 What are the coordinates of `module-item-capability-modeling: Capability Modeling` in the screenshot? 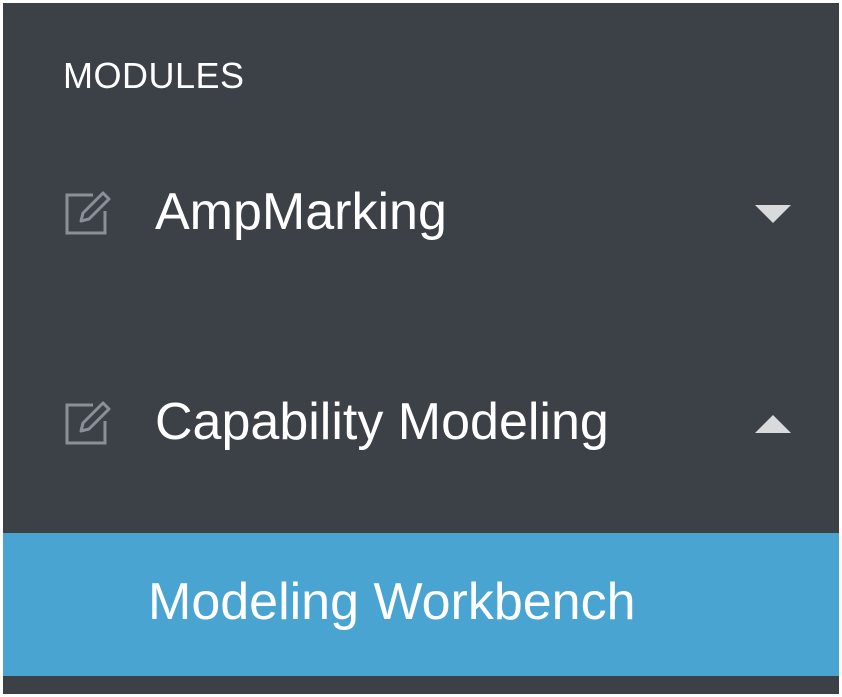 It's located at (421, 422).